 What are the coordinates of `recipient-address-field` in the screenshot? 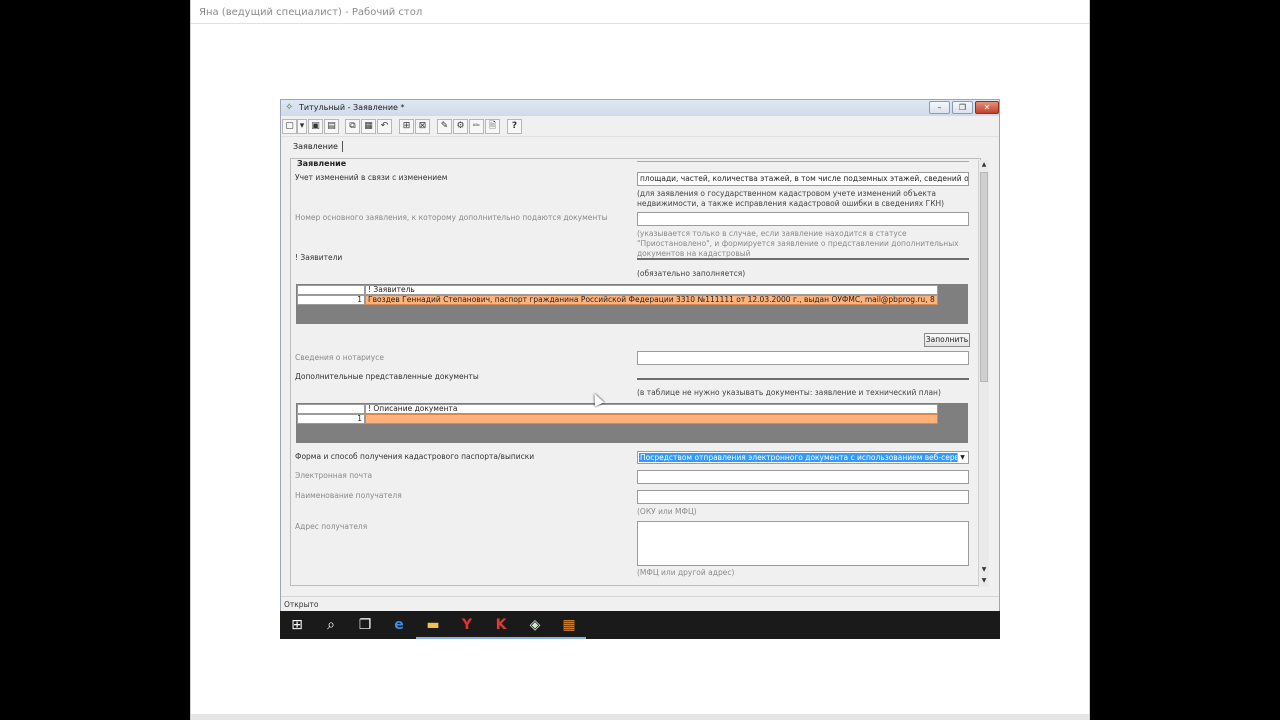 It's located at (803, 543).